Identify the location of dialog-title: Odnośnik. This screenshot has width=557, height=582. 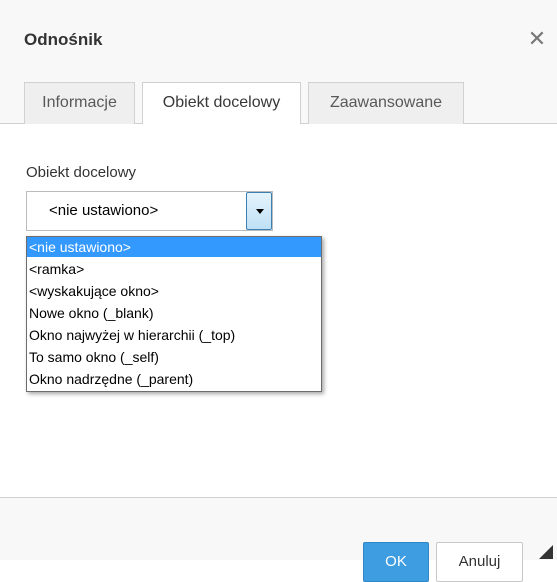
(63, 39).